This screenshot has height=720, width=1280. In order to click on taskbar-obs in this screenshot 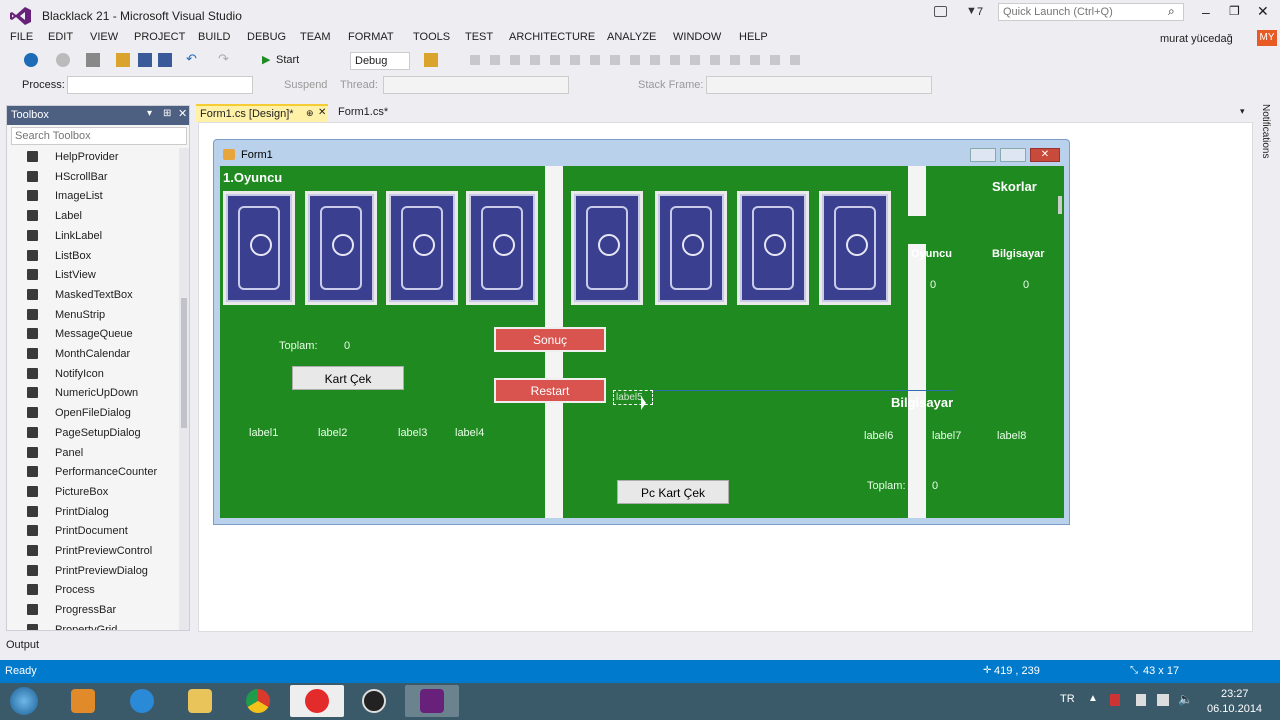, I will do `click(374, 701)`.